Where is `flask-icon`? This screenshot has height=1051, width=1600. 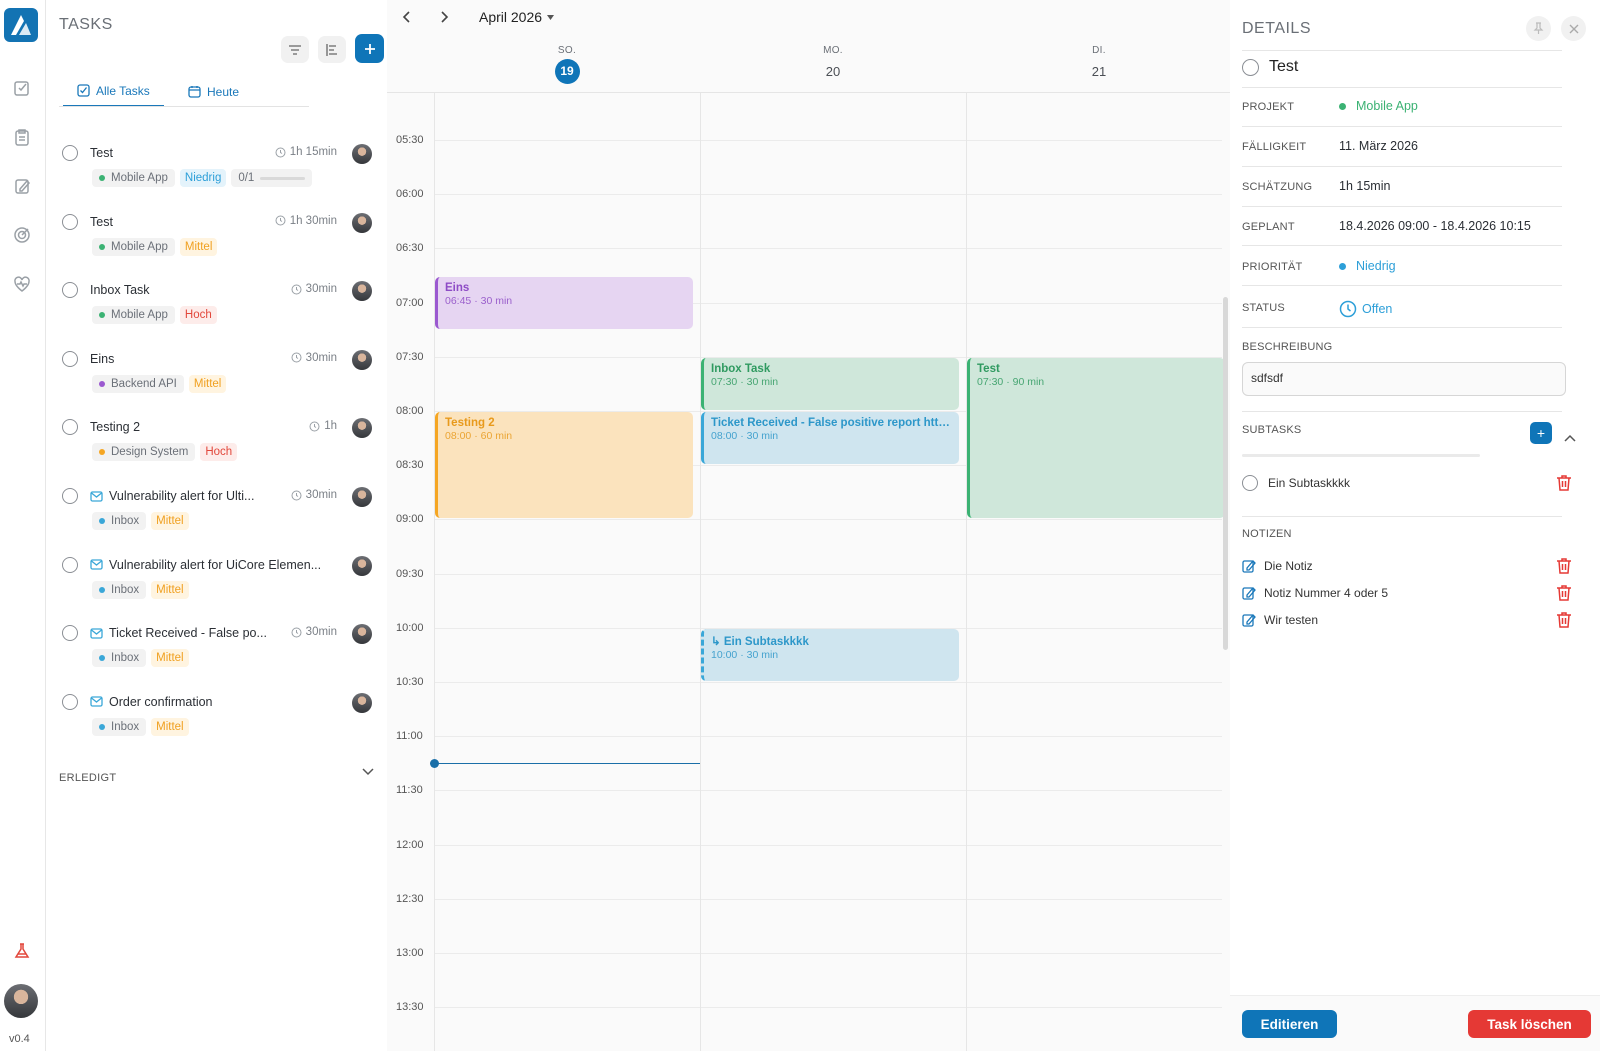 flask-icon is located at coordinates (22, 951).